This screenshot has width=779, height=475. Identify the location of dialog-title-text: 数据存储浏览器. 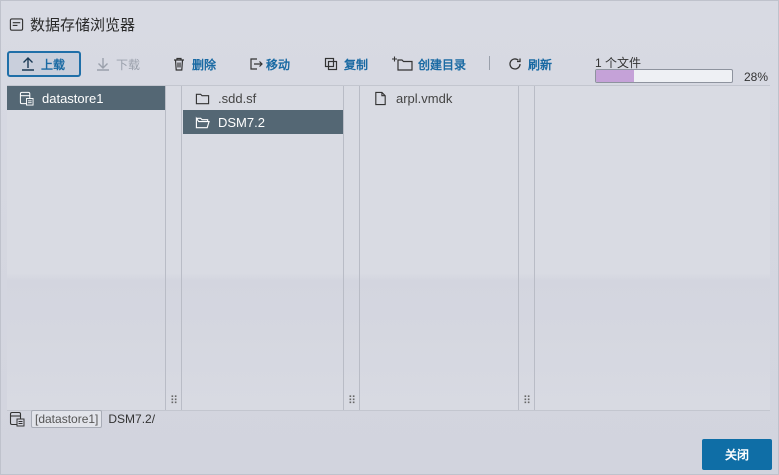
(83, 25).